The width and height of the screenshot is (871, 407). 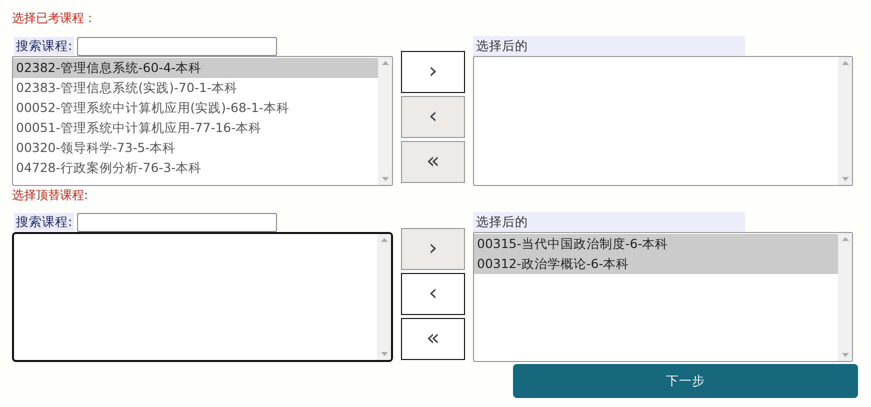 What do you see at coordinates (195, 108) in the screenshot?
I see `list-item: 00052-管理系统中计算机应用(实践)-68-1-本科` at bounding box center [195, 108].